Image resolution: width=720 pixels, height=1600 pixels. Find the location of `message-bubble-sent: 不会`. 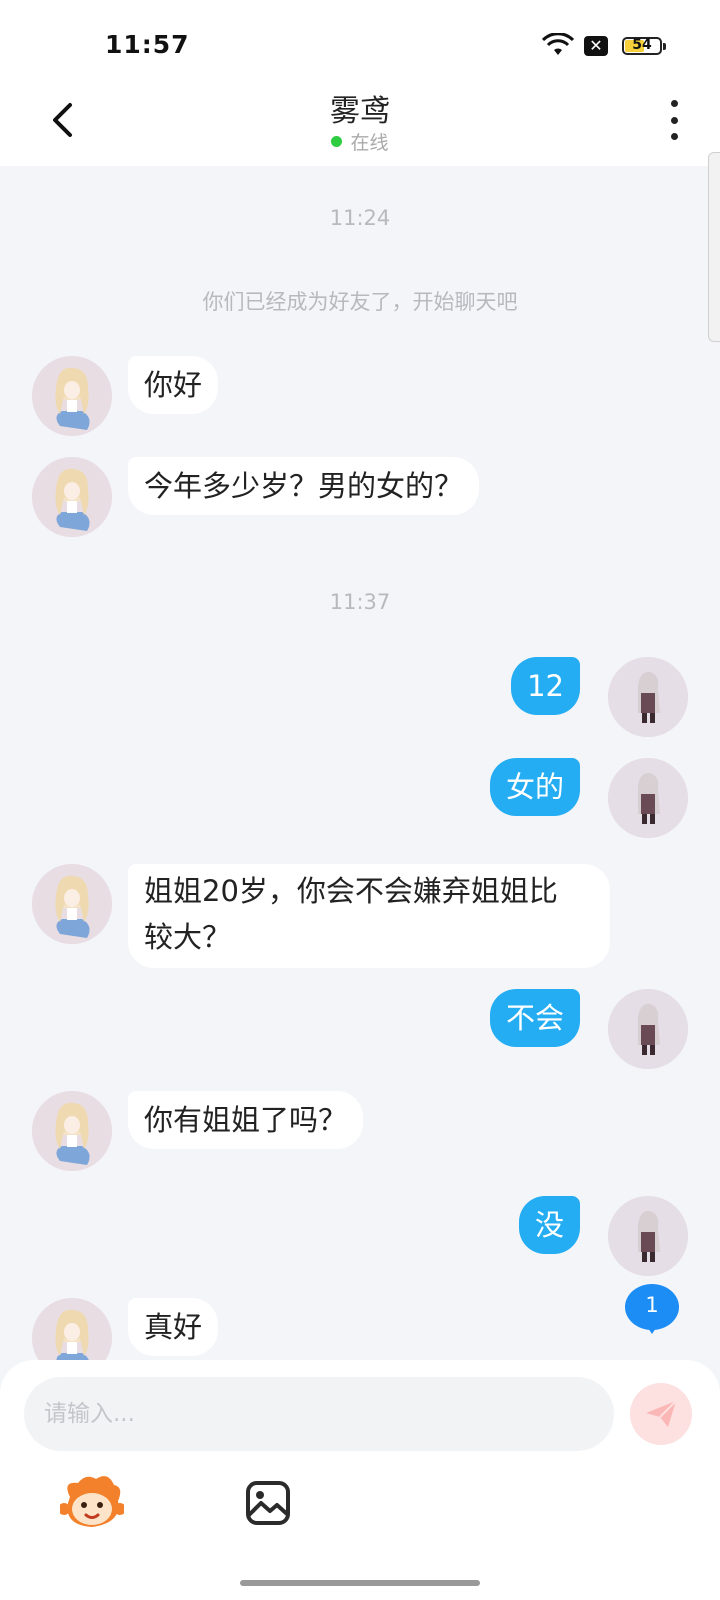

message-bubble-sent: 不会 is located at coordinates (534, 1018).